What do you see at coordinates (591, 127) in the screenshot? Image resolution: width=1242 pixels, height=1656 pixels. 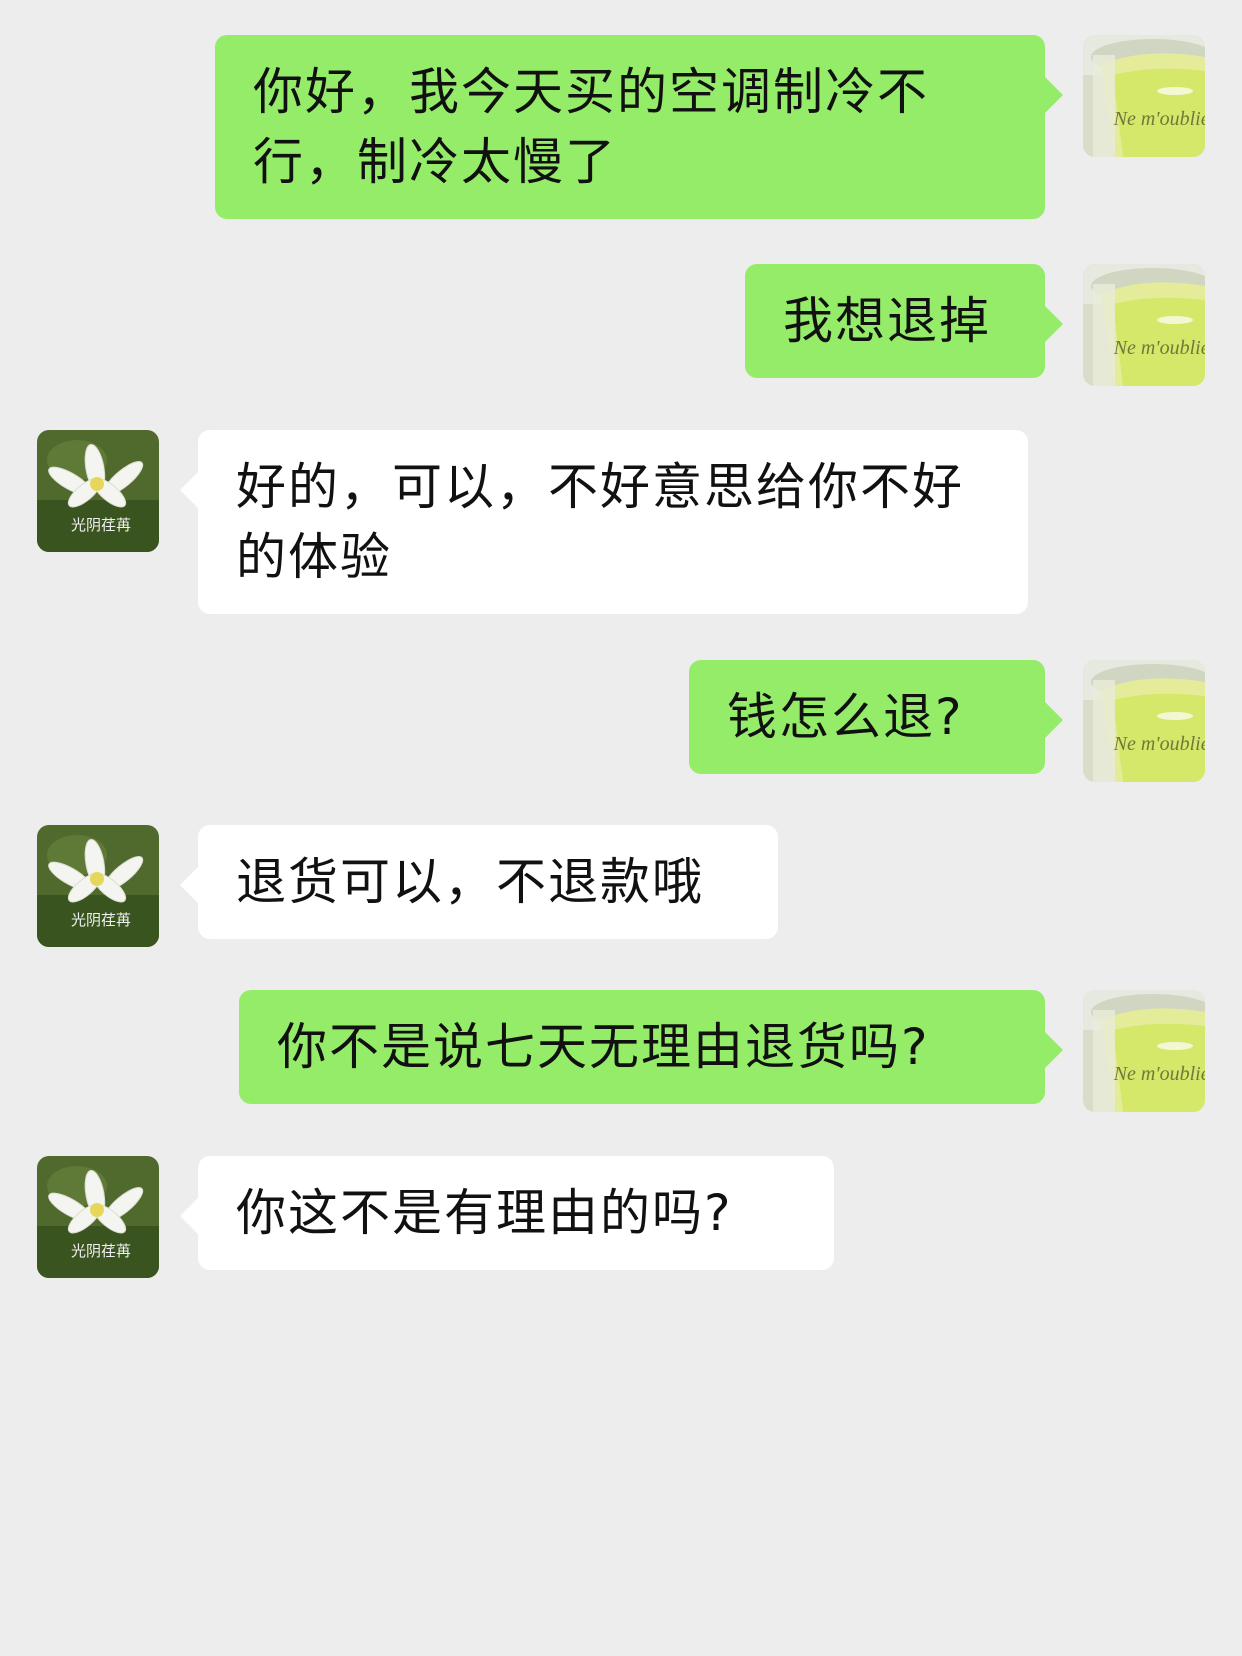 I see `message-text: 你好，我今天买的空调制冷不行，制冷太慢了` at bounding box center [591, 127].